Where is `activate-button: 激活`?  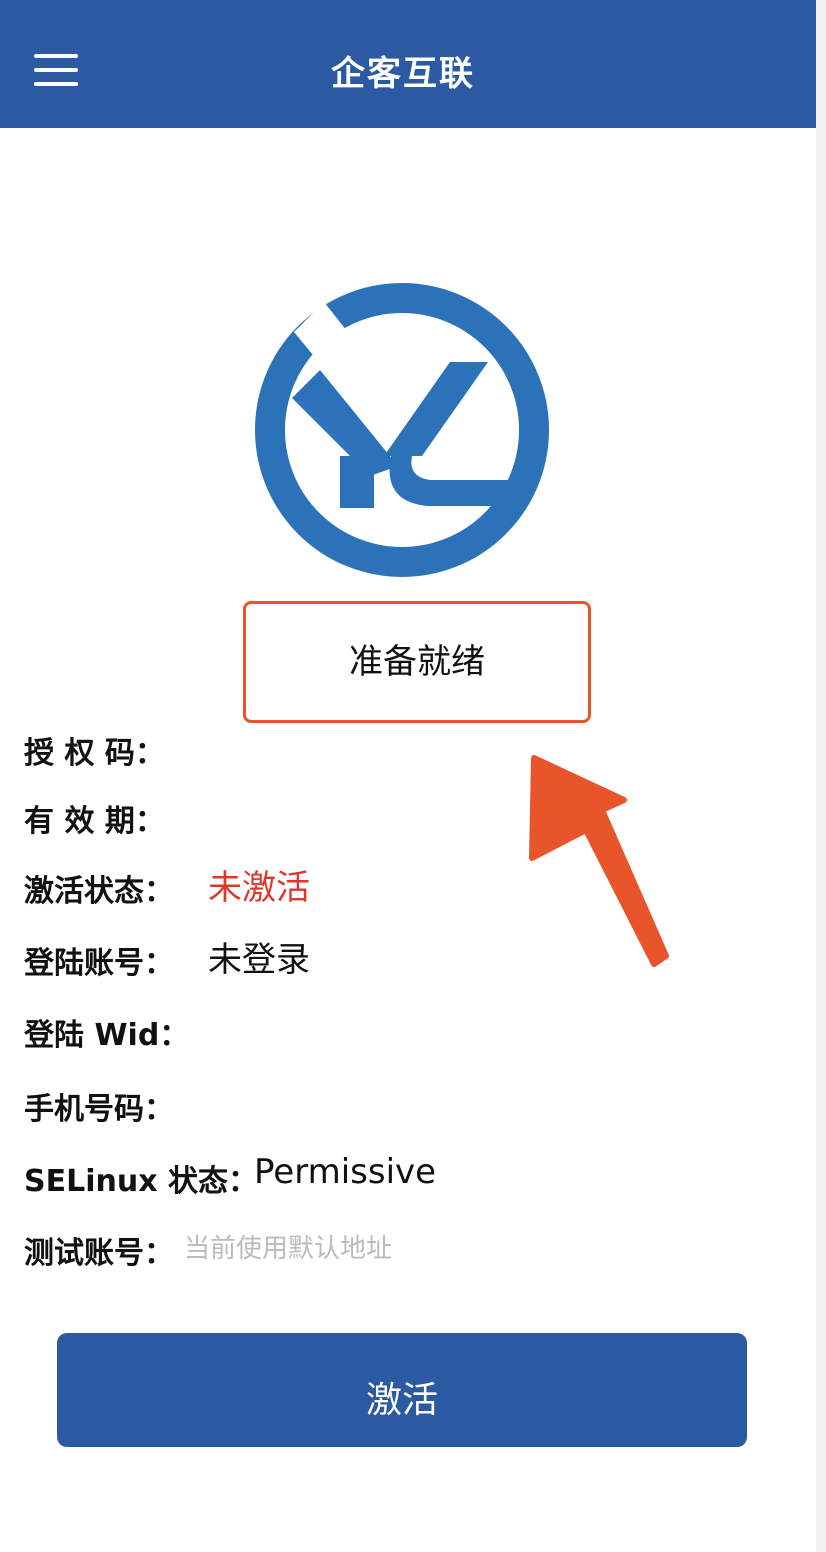 activate-button: 激活 is located at coordinates (402, 1390).